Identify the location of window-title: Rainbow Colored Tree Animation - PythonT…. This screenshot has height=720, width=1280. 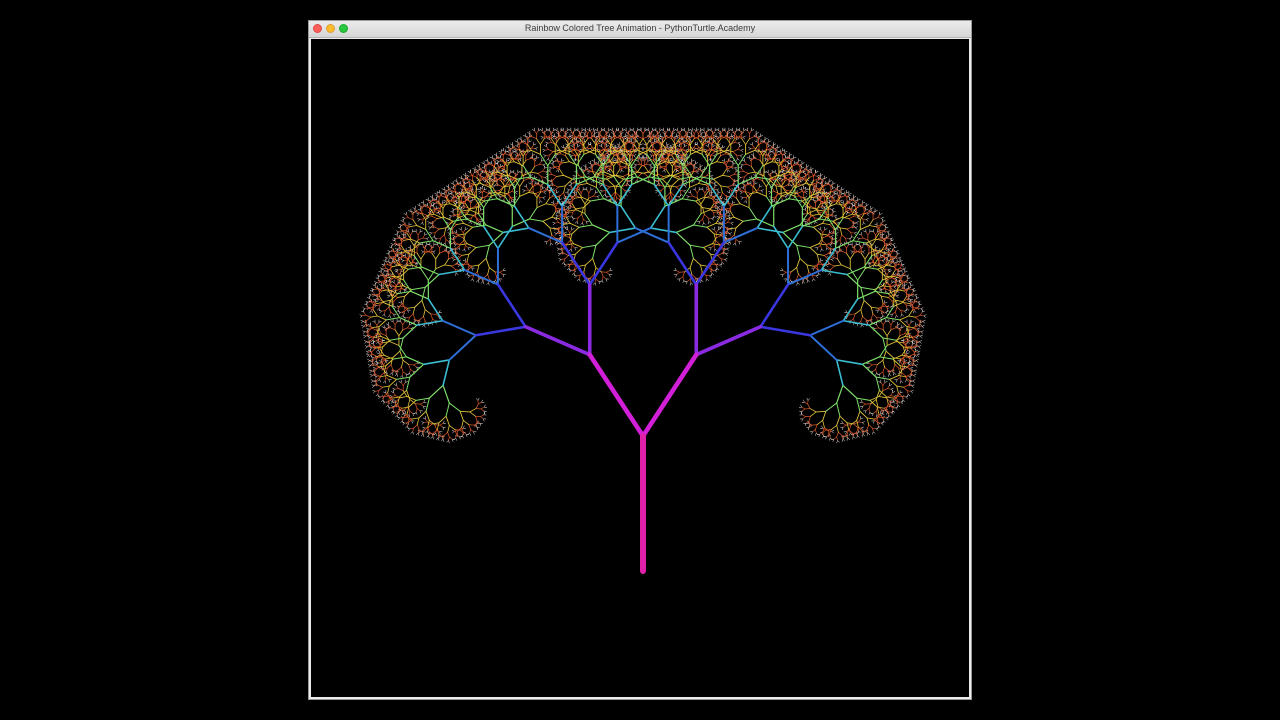
(640, 28).